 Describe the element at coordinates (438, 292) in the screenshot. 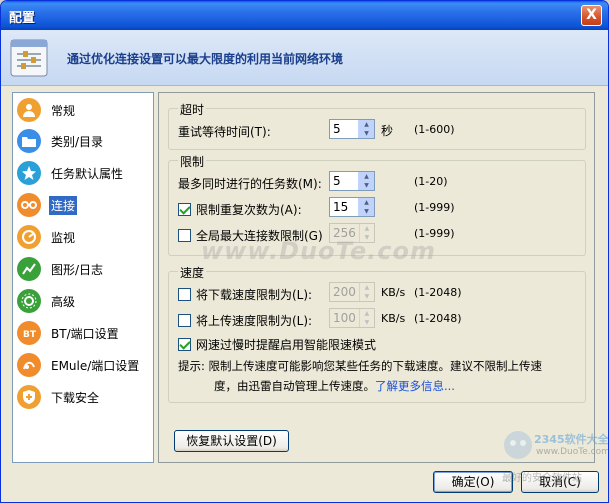

I see `download-limit-range: (1-2048)` at that location.